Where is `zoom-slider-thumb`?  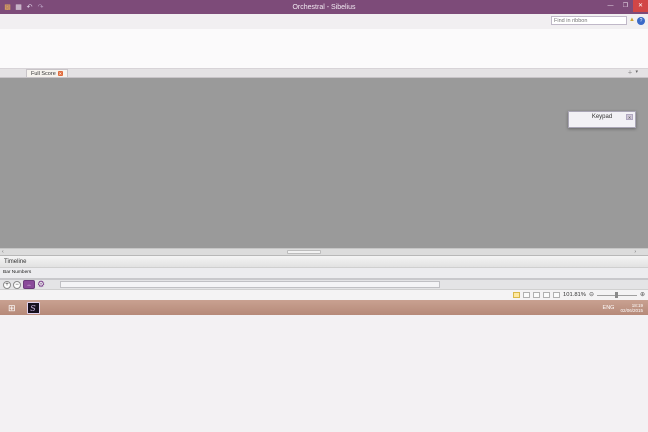 zoom-slider-thumb is located at coordinates (616, 295).